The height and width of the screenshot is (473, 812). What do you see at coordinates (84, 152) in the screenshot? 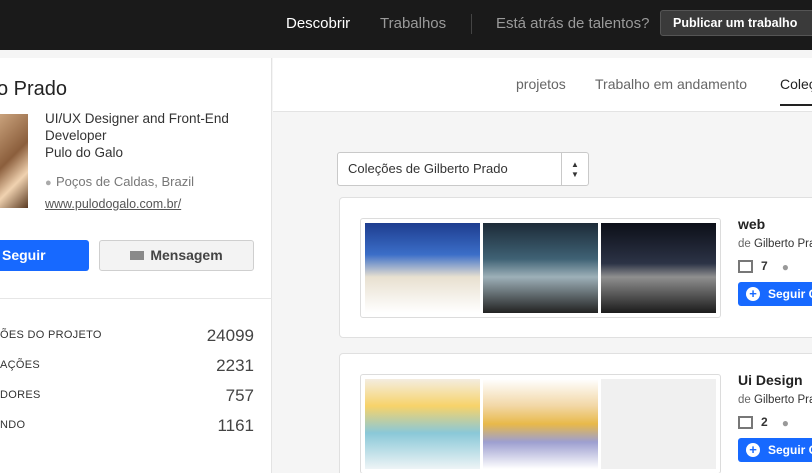
I see `profile-company: Pulo do Galo` at bounding box center [84, 152].